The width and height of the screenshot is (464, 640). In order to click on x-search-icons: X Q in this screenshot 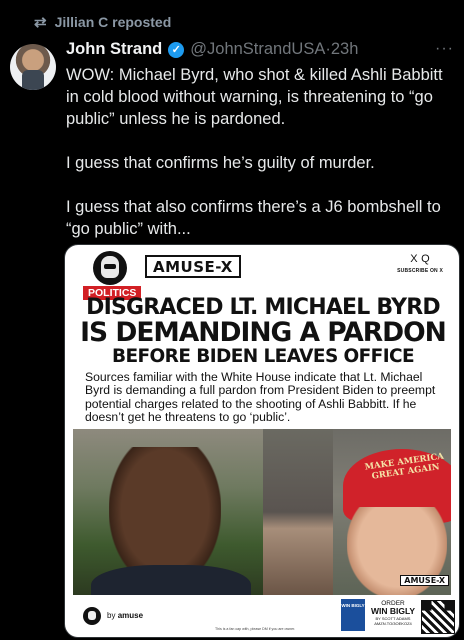, I will do `click(420, 259)`.